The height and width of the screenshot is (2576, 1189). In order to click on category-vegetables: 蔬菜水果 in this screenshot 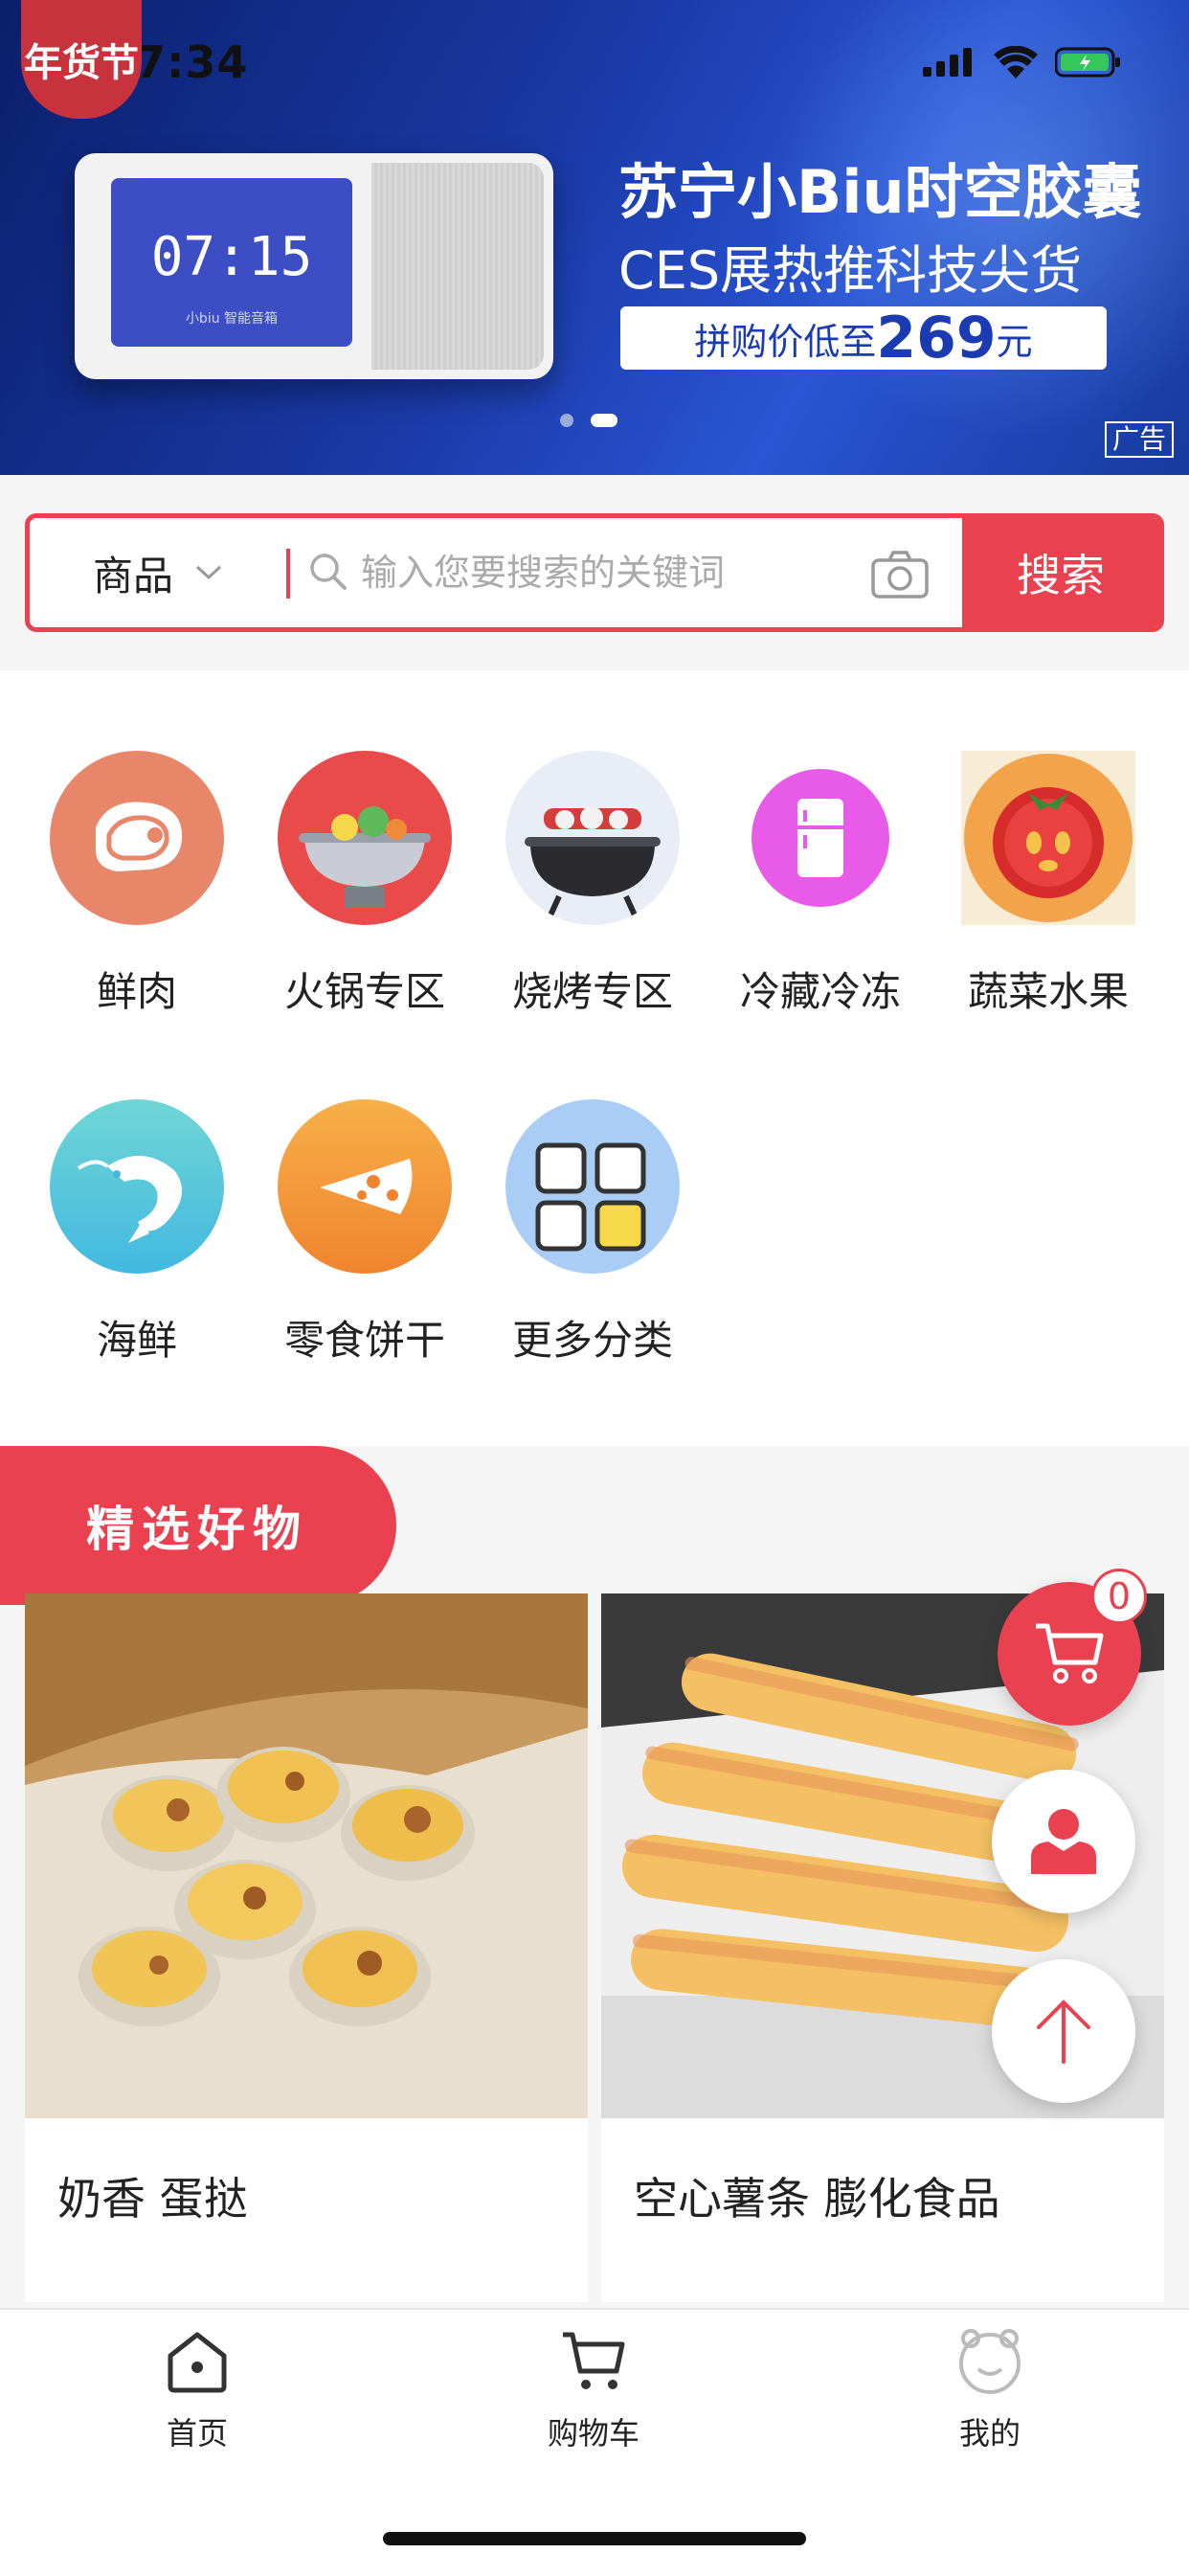, I will do `click(1048, 884)`.